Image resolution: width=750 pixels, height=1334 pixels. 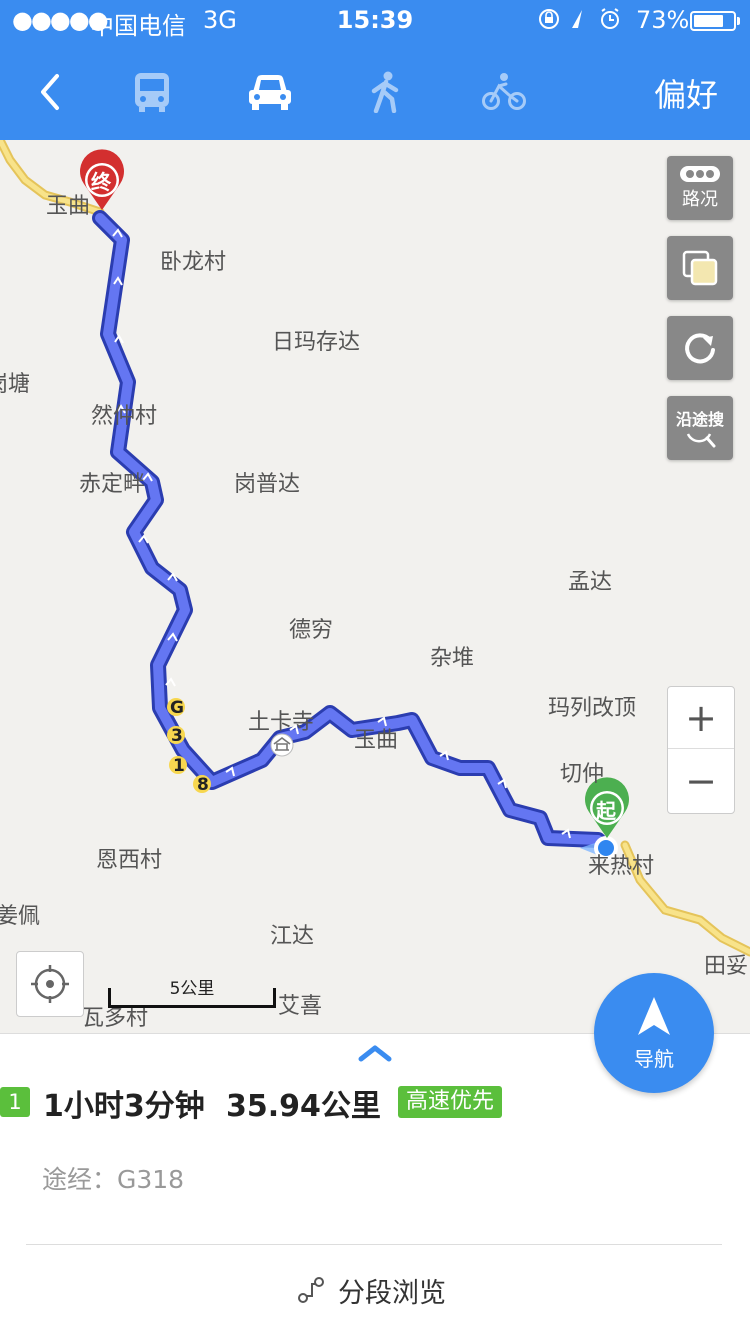 What do you see at coordinates (700, 174) in the screenshot?
I see `traffic-icon` at bounding box center [700, 174].